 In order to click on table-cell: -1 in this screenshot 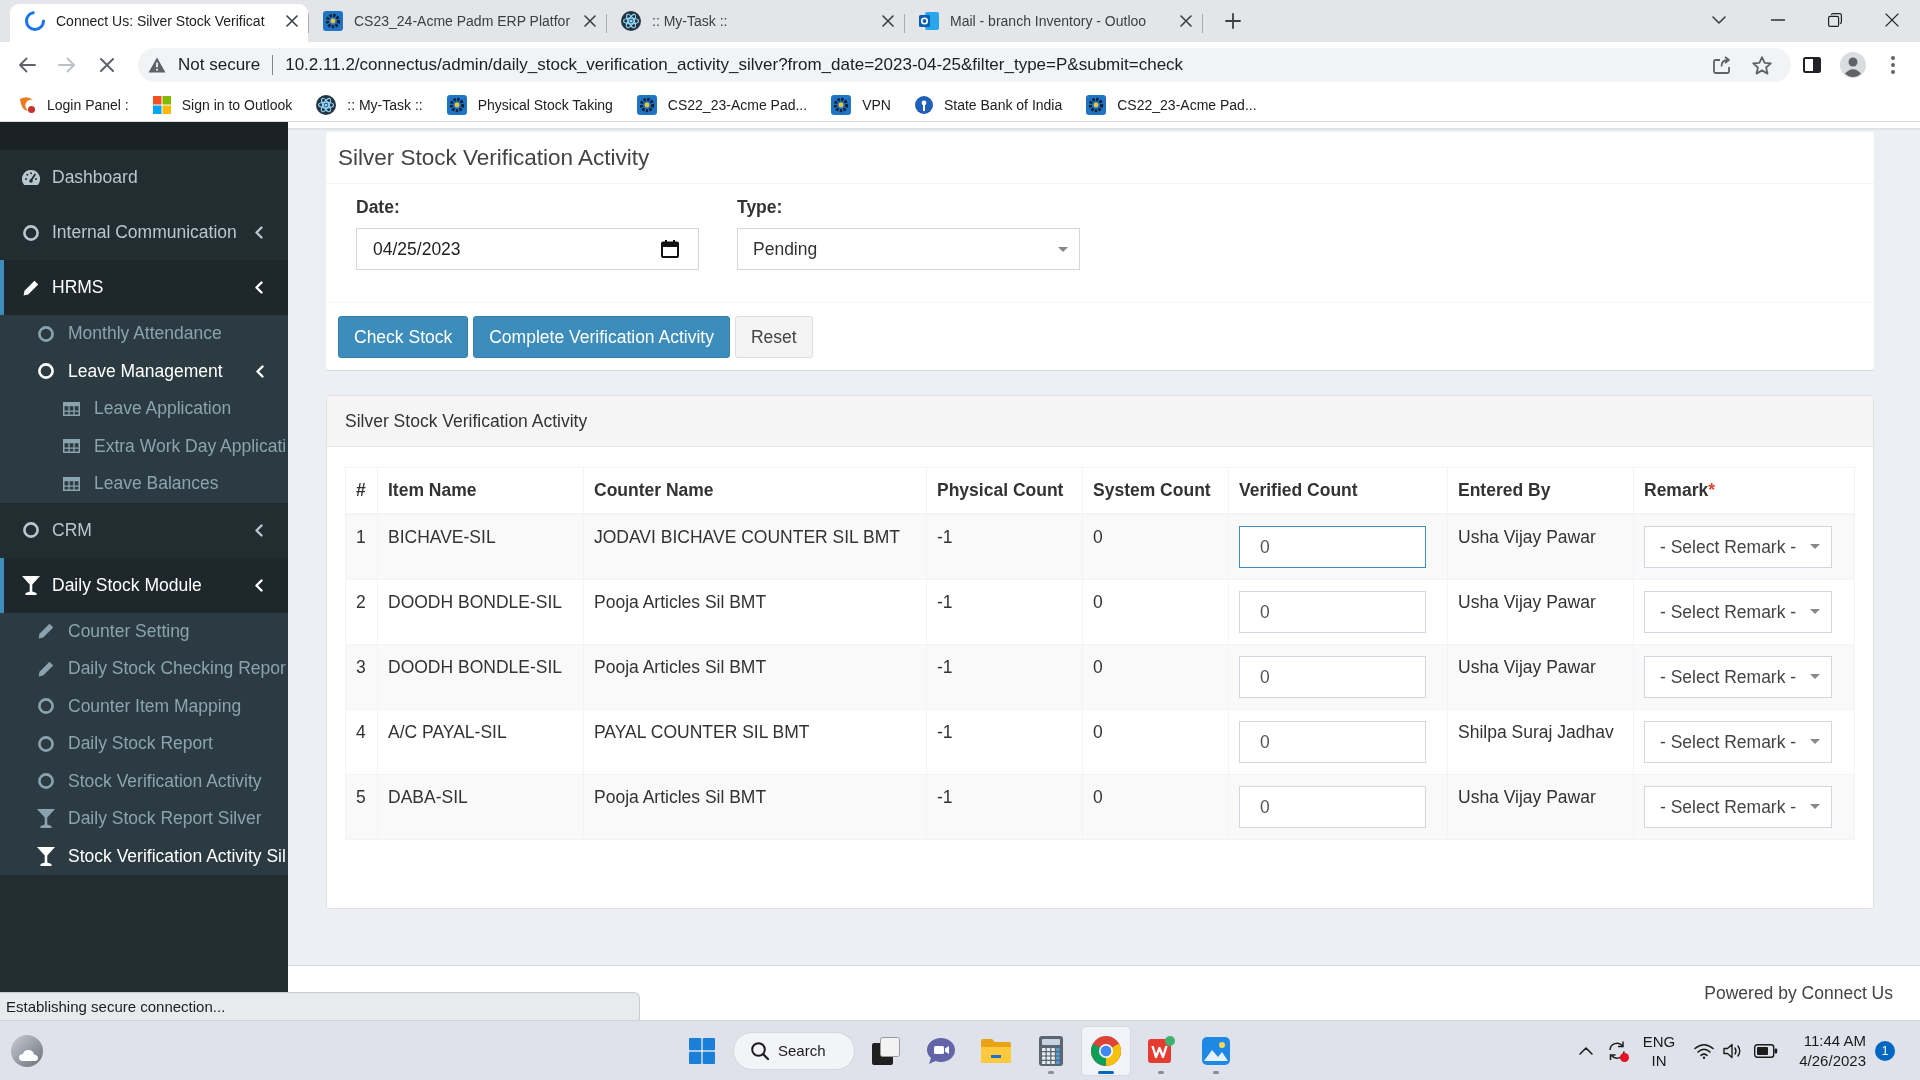, I will do `click(1004, 806)`.